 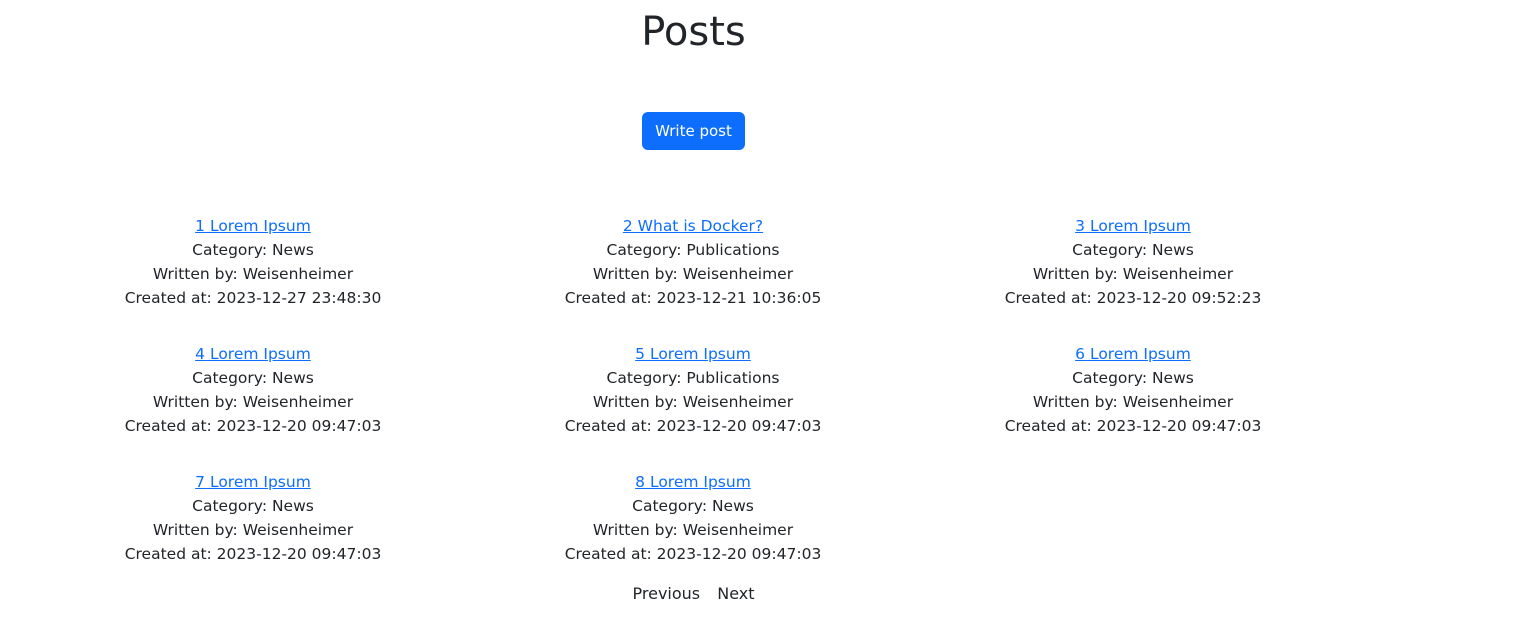 I want to click on post-title-link: 2 What is Docker?, so click(x=693, y=226).